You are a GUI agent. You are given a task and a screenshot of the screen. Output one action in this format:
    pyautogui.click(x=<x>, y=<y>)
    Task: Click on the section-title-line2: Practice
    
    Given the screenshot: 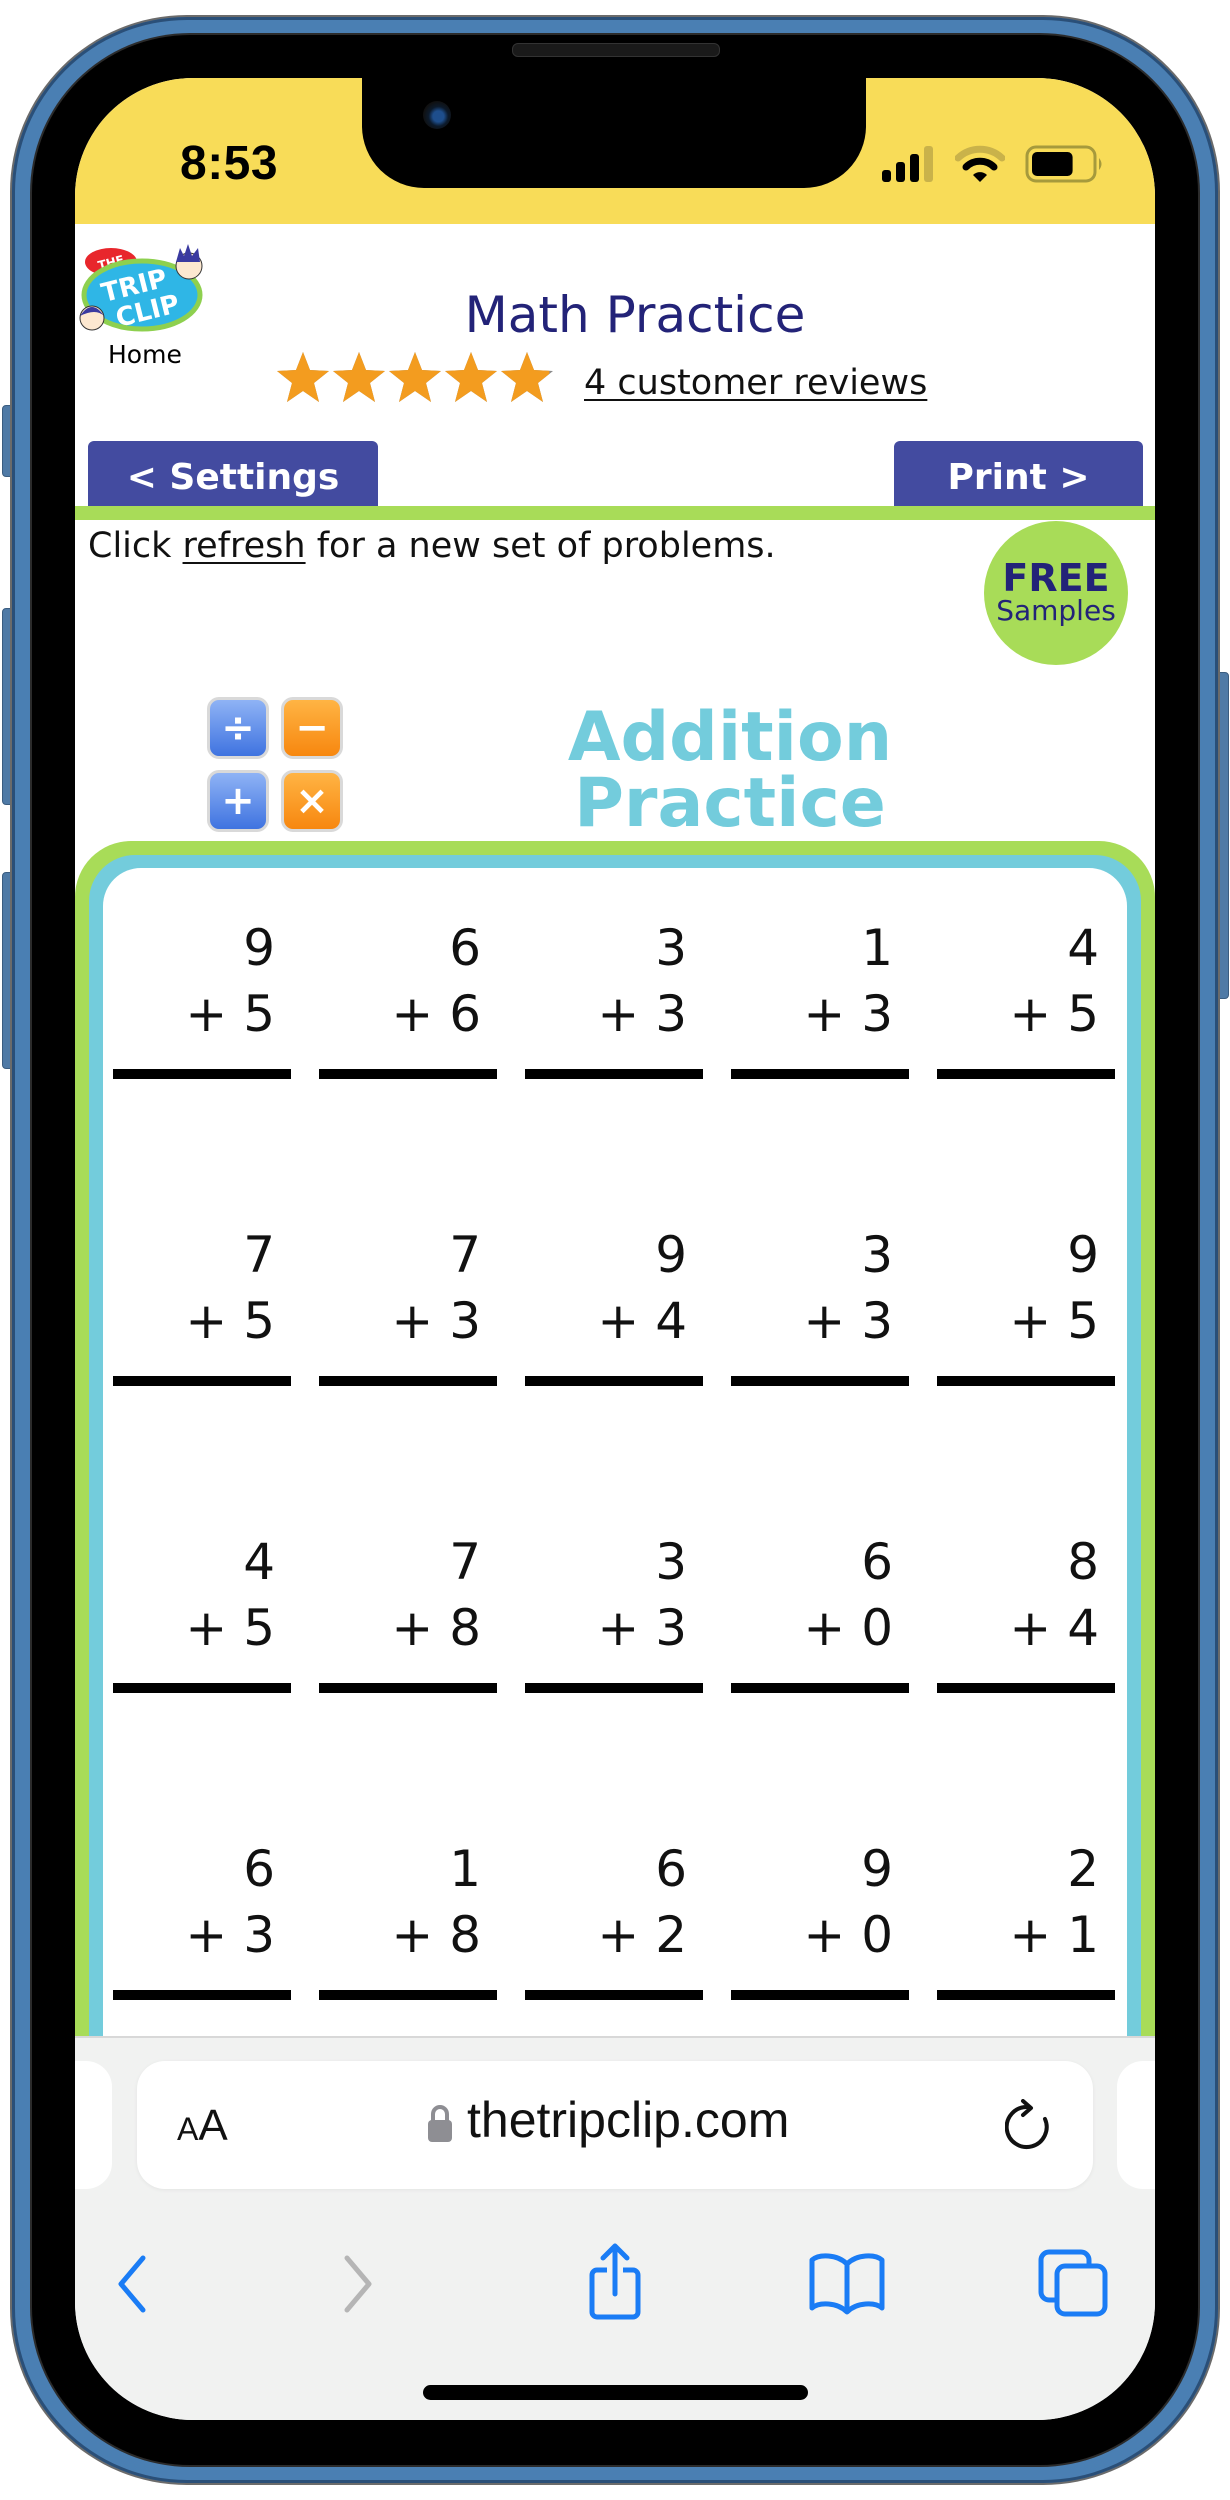 What is the action you would take?
    pyautogui.click(x=730, y=803)
    